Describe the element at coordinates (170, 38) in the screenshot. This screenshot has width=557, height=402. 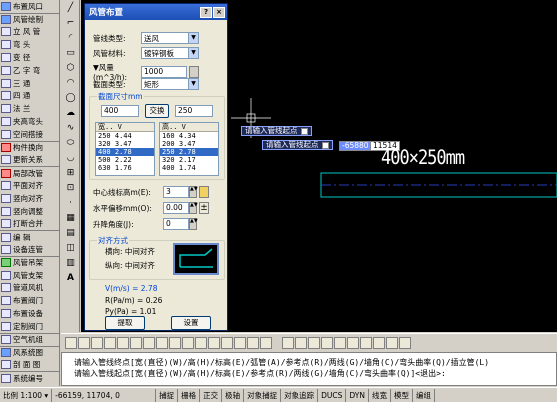
I see `system-type-select: 送风 ▼` at that location.